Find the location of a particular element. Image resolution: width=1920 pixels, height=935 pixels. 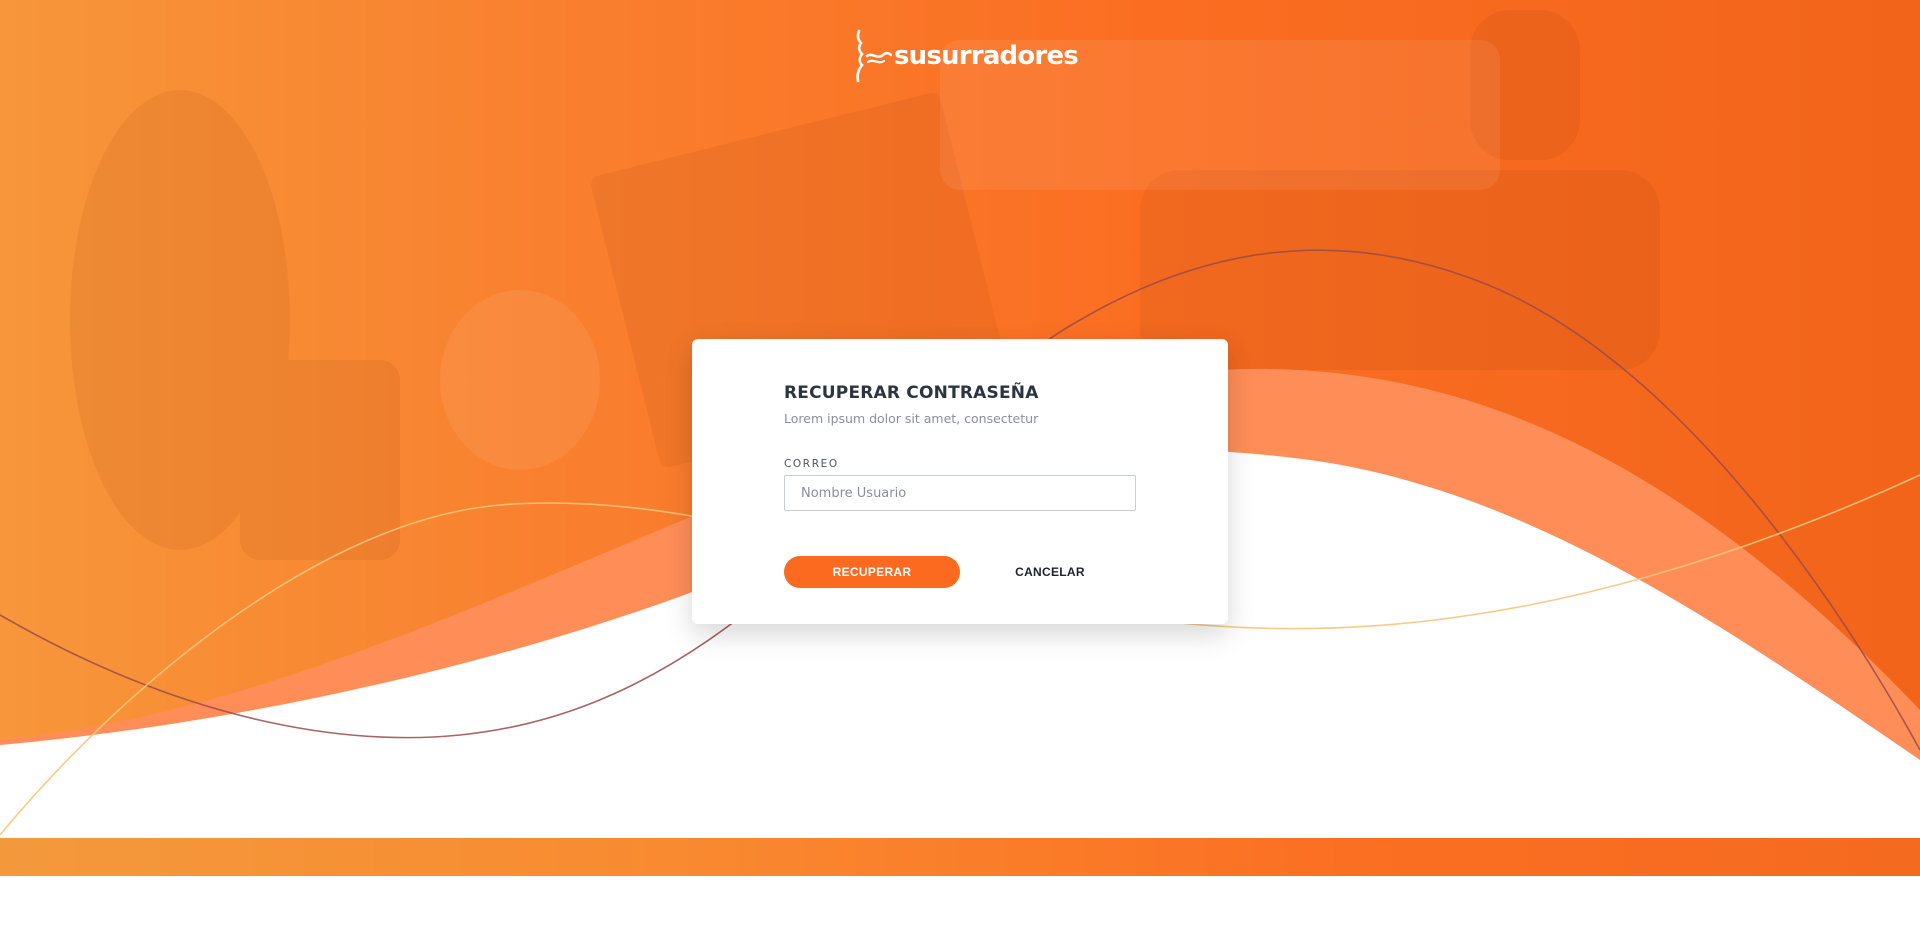

brand-logo: susurradores is located at coordinates (965, 56).